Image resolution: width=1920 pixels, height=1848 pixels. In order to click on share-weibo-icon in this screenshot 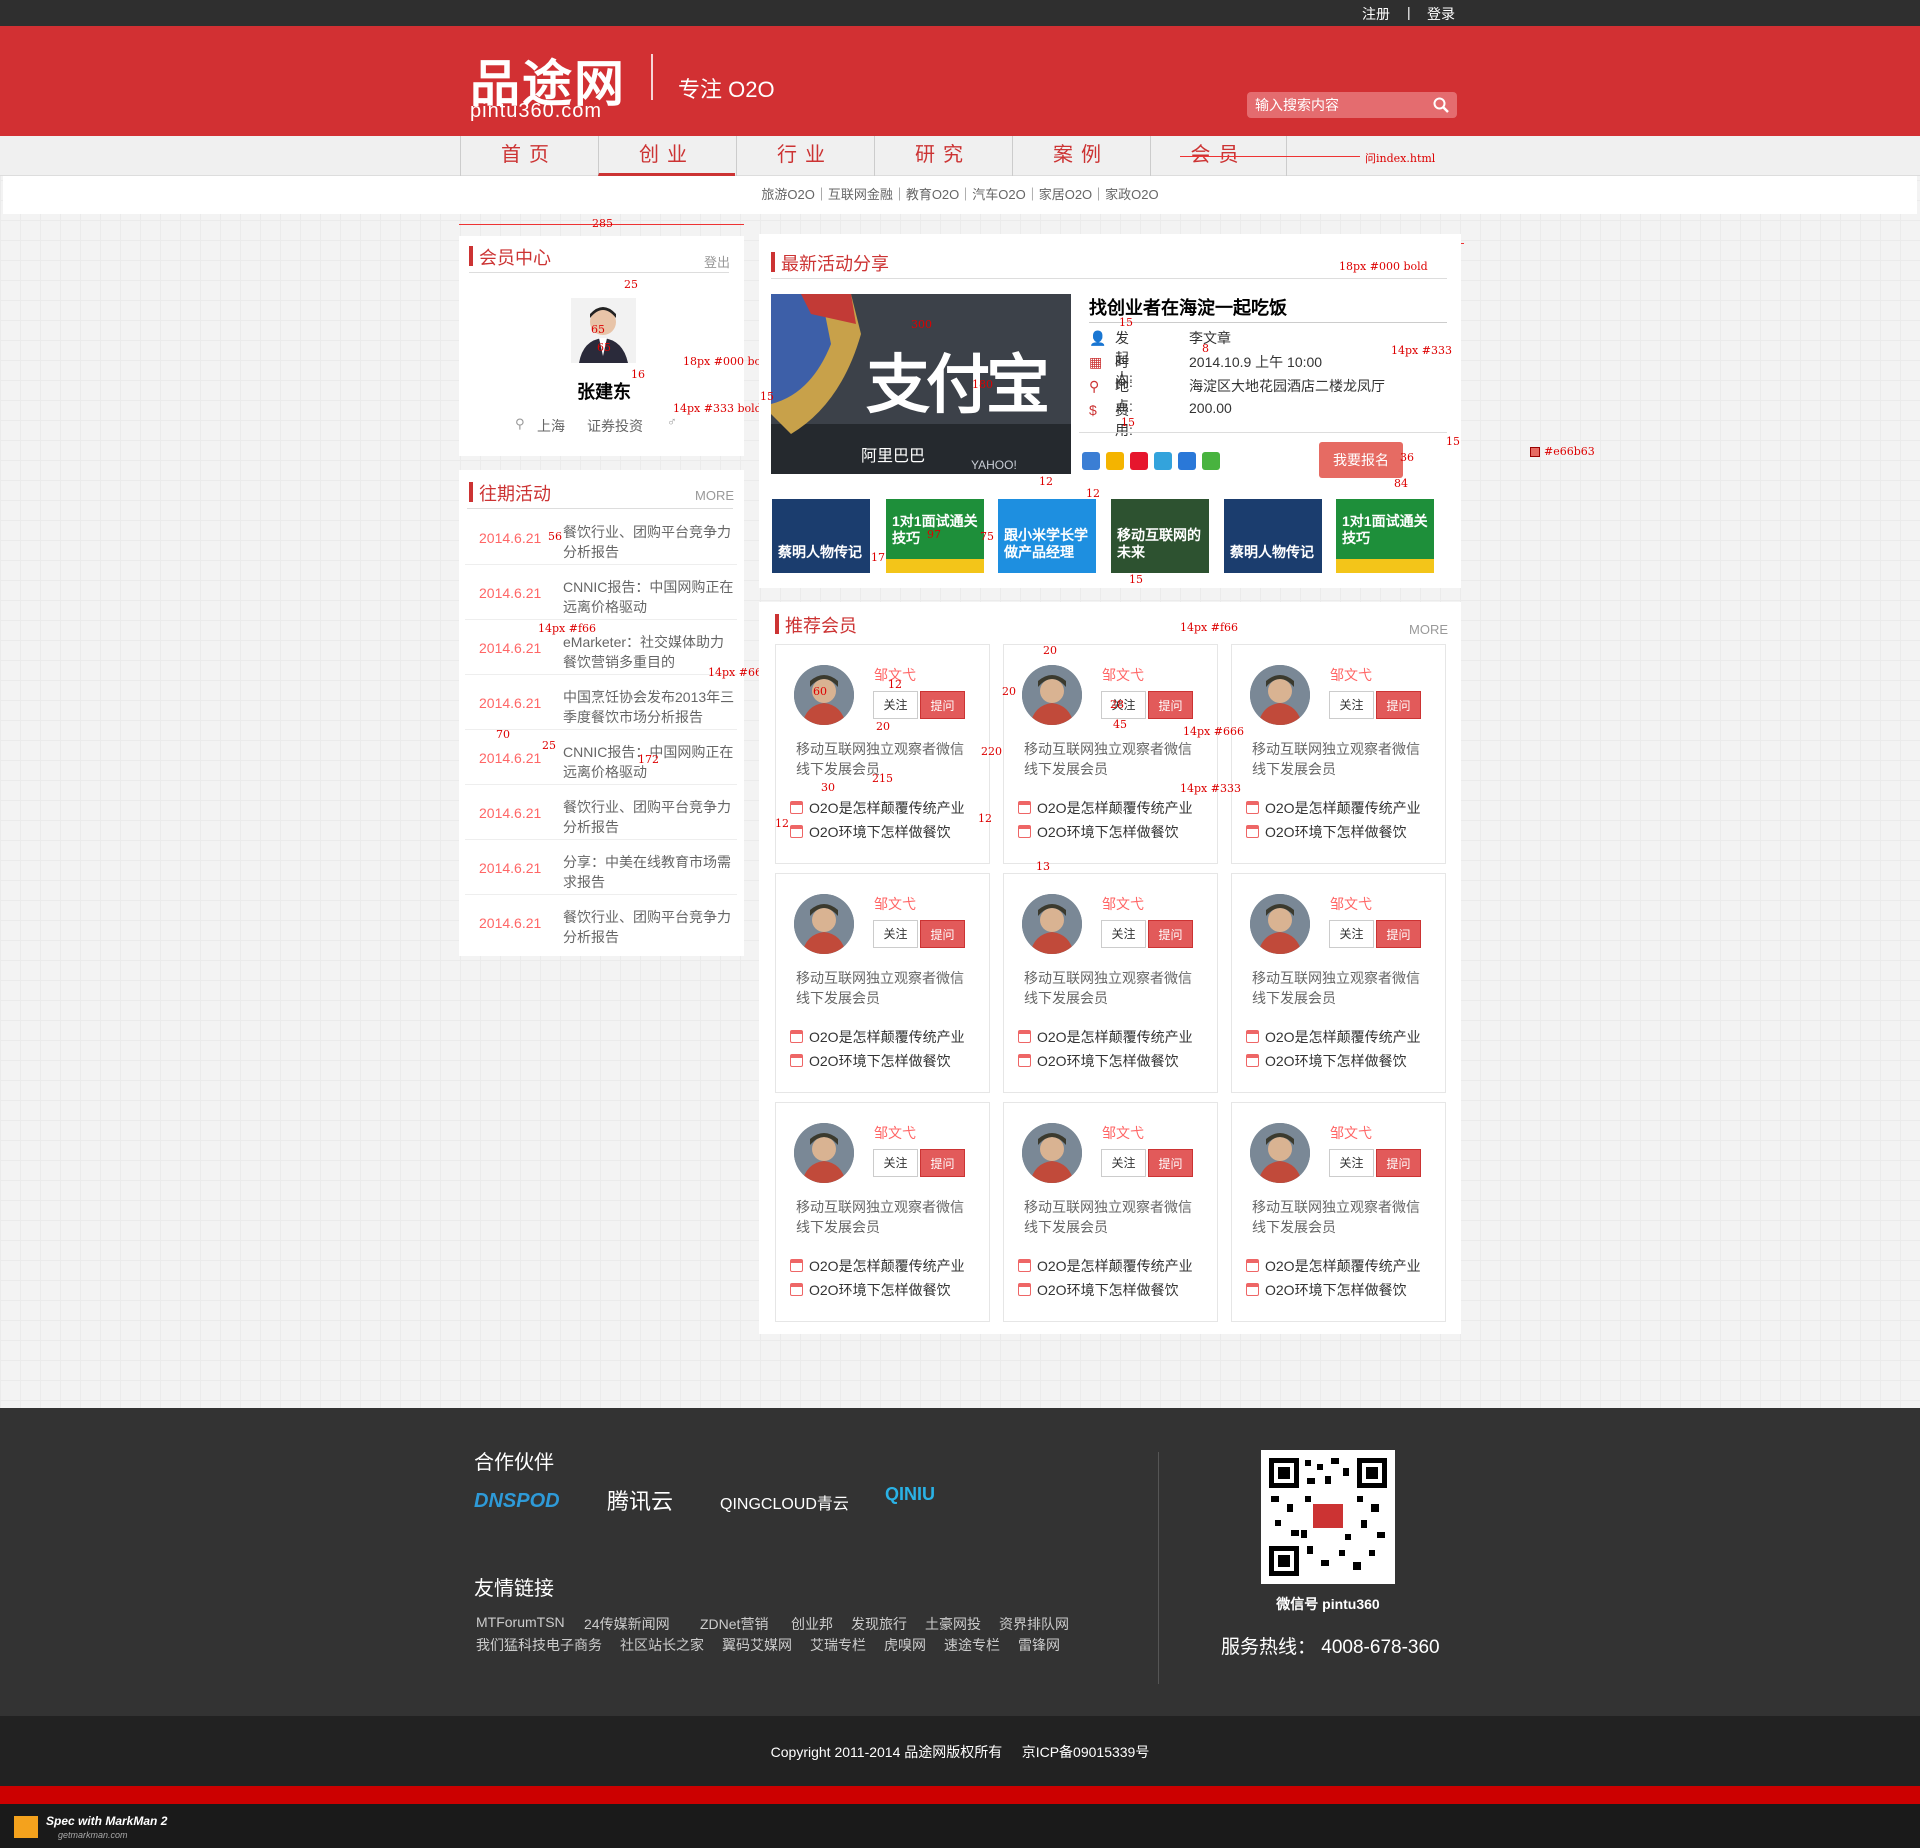, I will do `click(1139, 461)`.